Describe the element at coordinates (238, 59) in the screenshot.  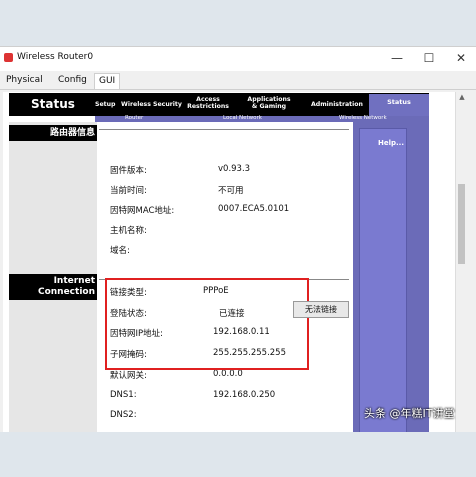
I see `title-bar: Wireless Router0 — ☐ ✕` at that location.